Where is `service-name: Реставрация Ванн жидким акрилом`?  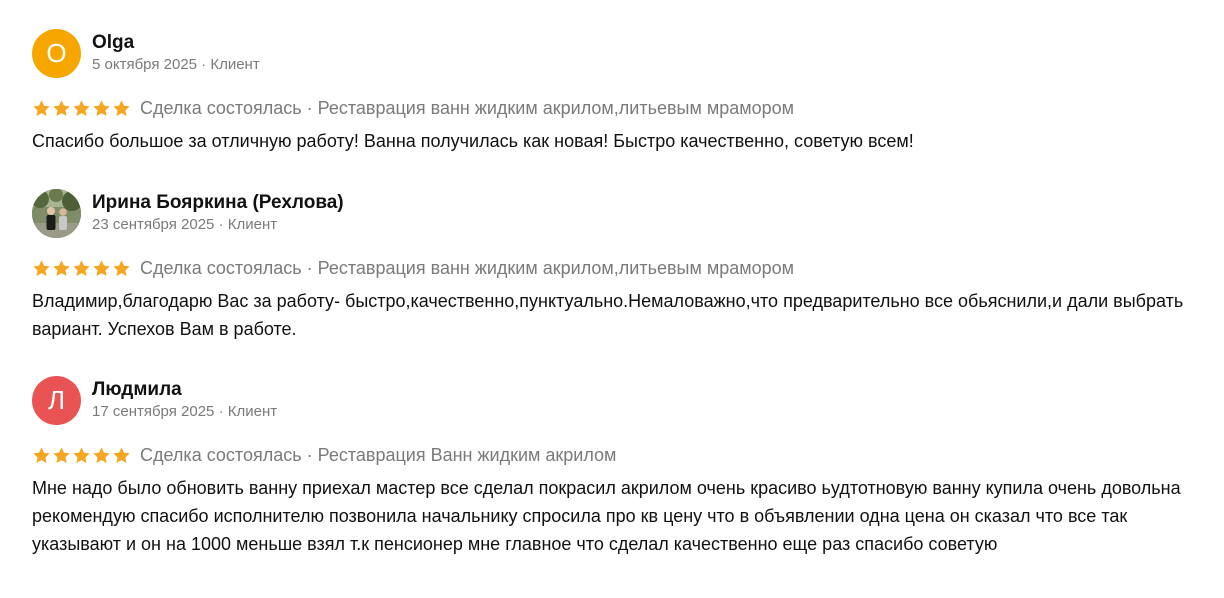 service-name: Реставрация Ванн жидким акрилом is located at coordinates (467, 454).